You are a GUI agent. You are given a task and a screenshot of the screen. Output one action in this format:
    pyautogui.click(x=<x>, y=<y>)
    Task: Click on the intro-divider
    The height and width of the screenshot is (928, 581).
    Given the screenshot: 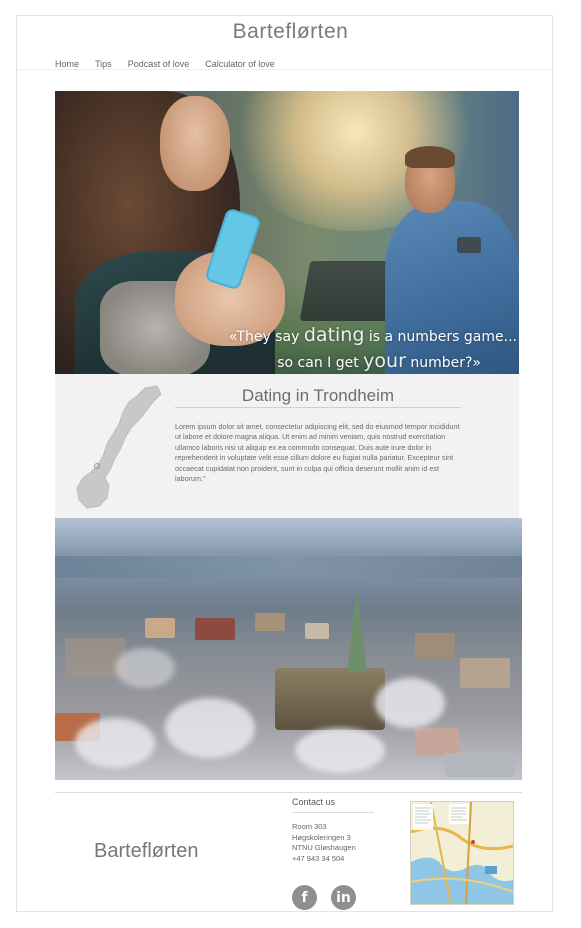 What is the action you would take?
    pyautogui.click(x=318, y=407)
    